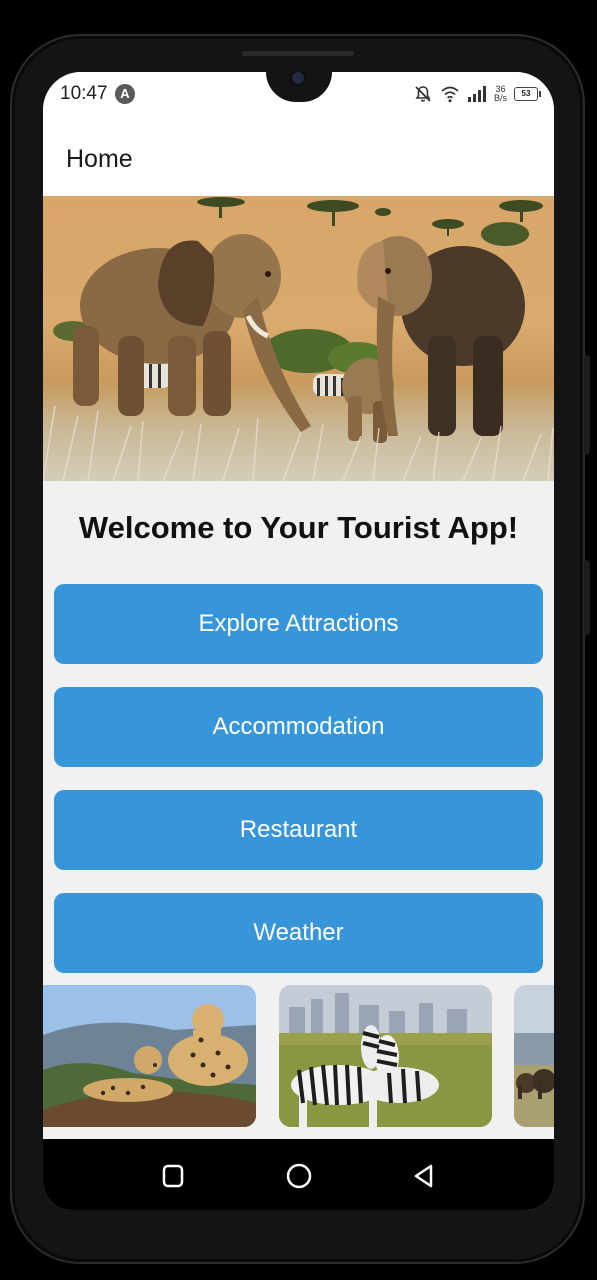  What do you see at coordinates (125, 94) in the screenshot?
I see `app-notification-badge: A` at bounding box center [125, 94].